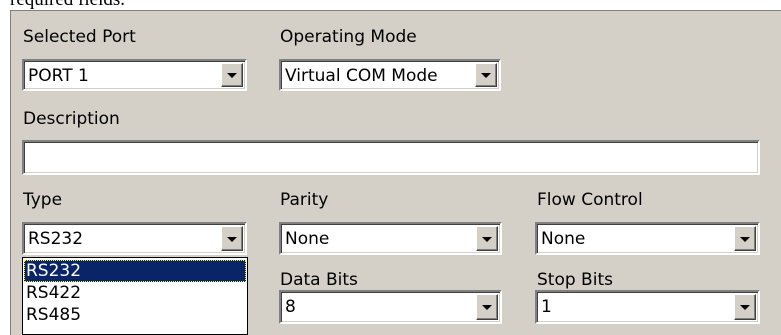 This screenshot has height=335, width=781. I want to click on type-option-rs485: RS485, so click(135, 315).